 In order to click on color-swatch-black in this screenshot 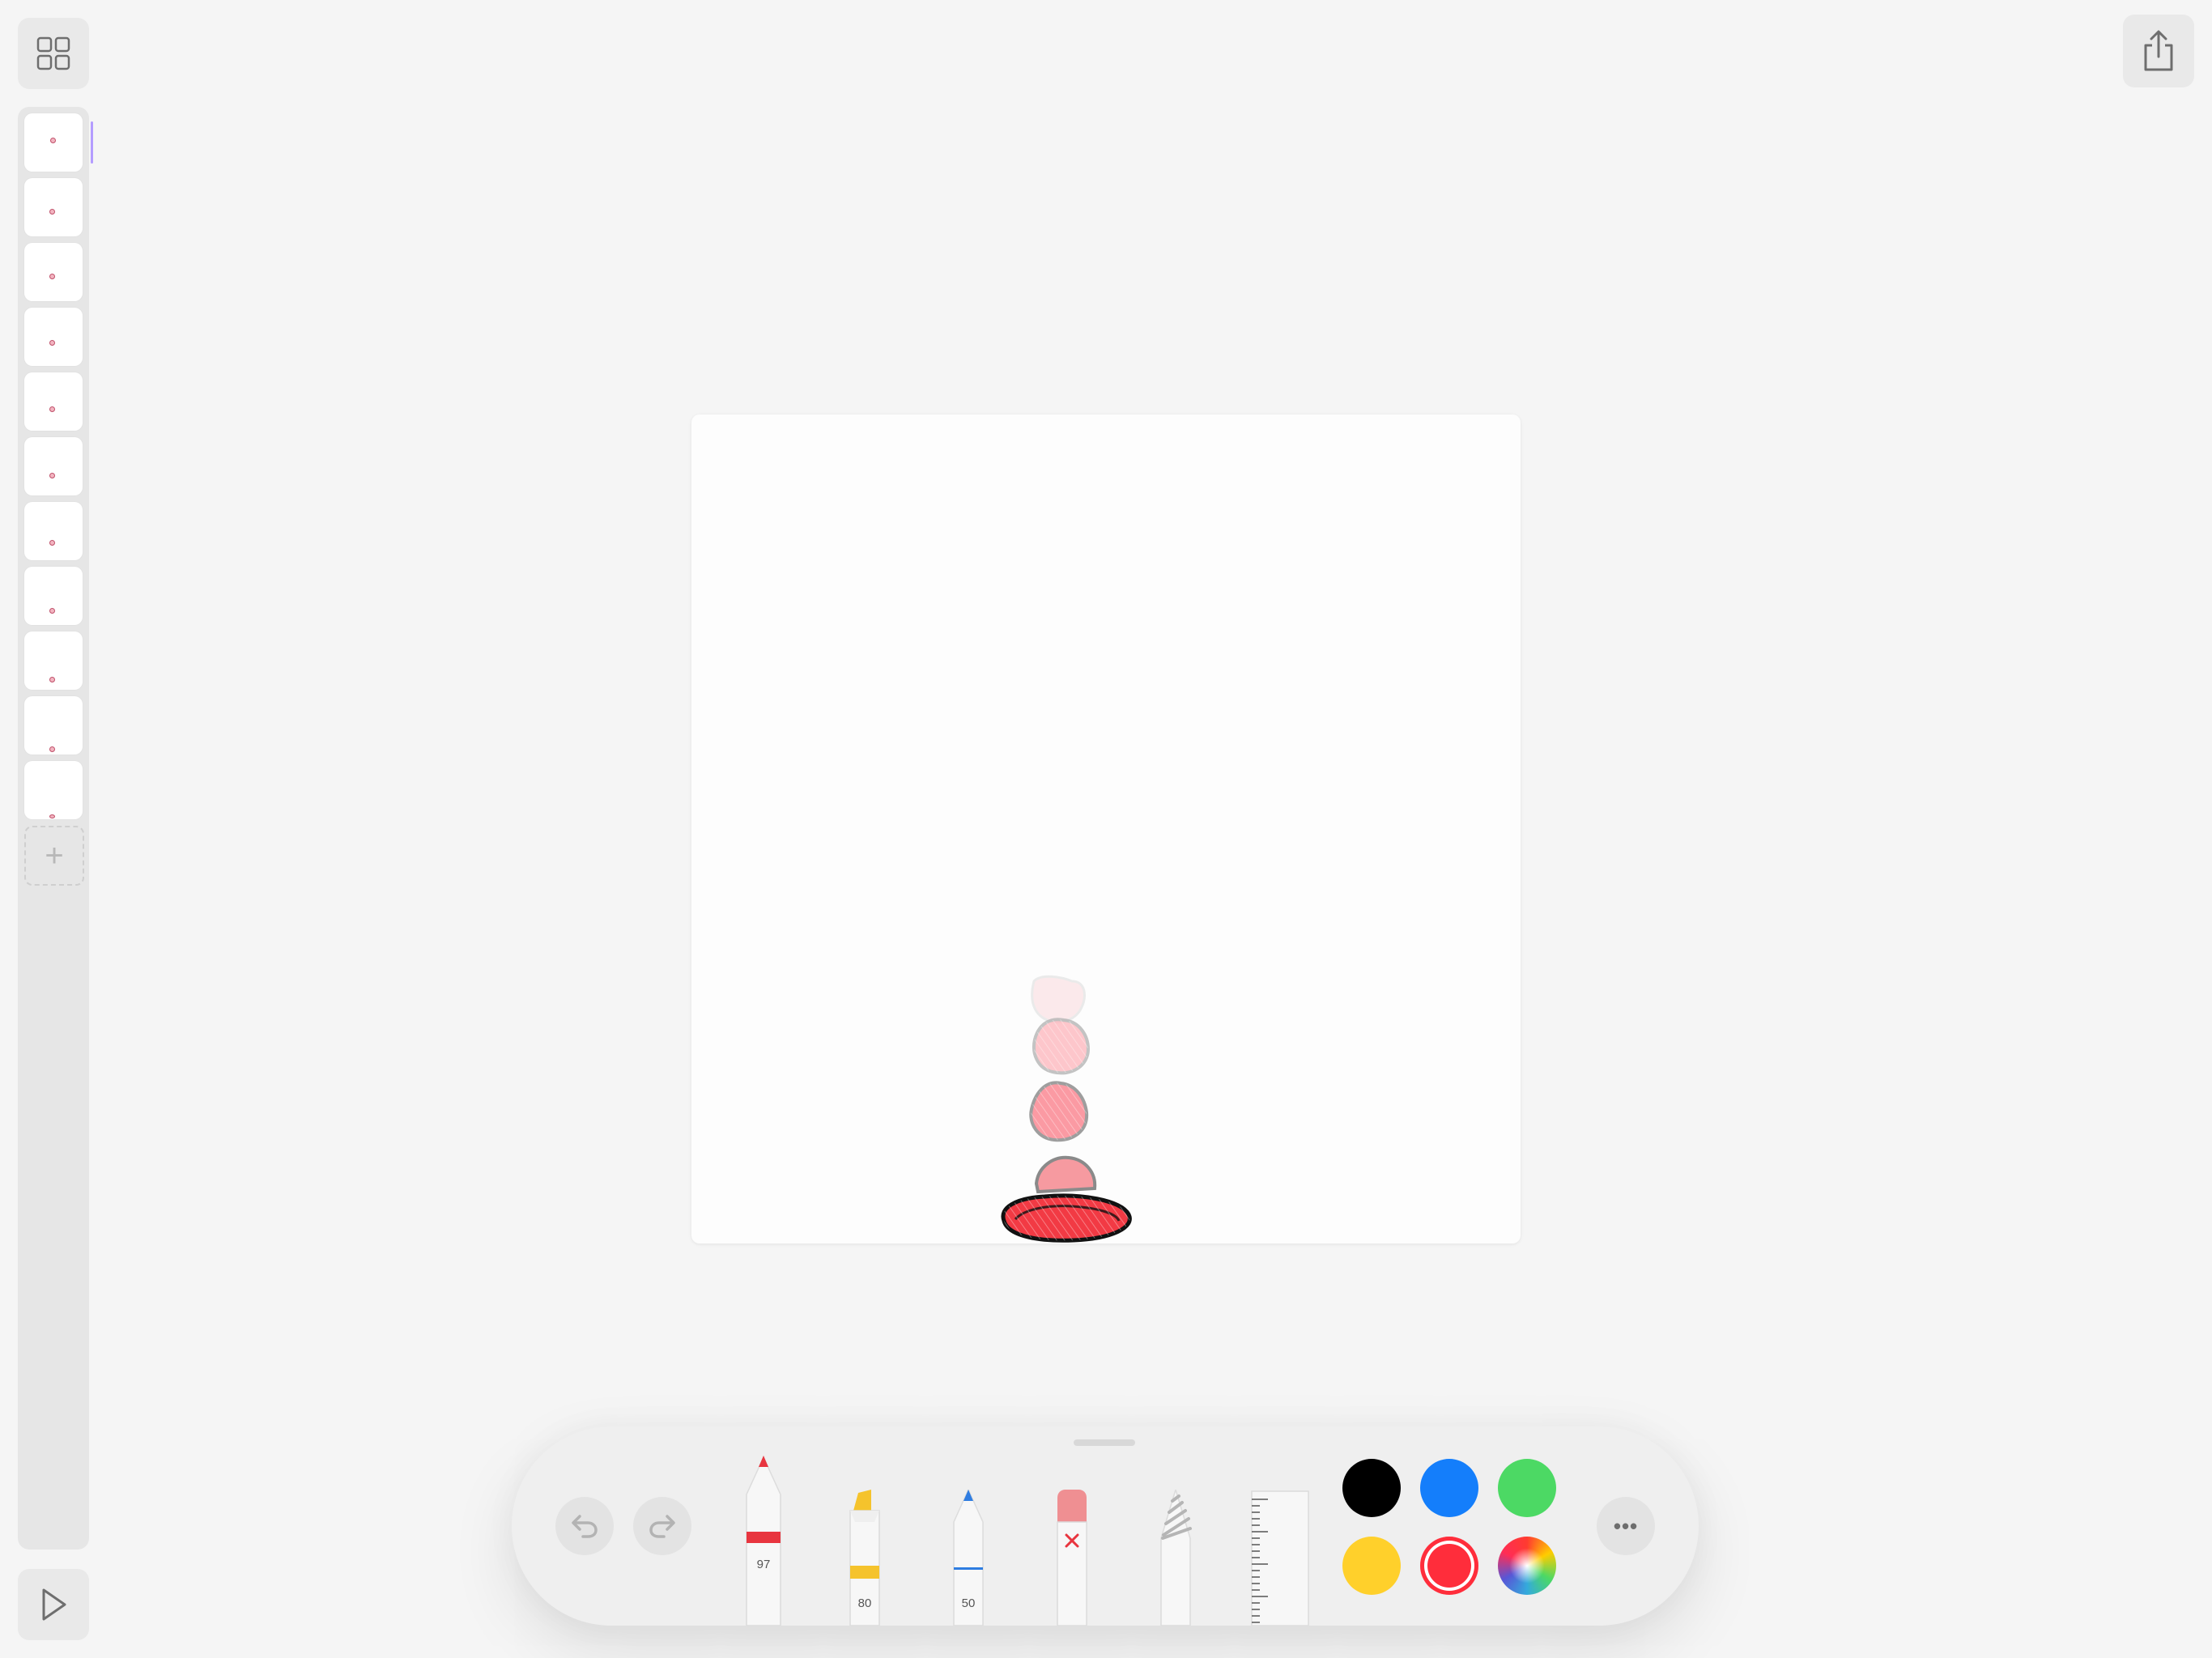, I will do `click(1372, 1488)`.